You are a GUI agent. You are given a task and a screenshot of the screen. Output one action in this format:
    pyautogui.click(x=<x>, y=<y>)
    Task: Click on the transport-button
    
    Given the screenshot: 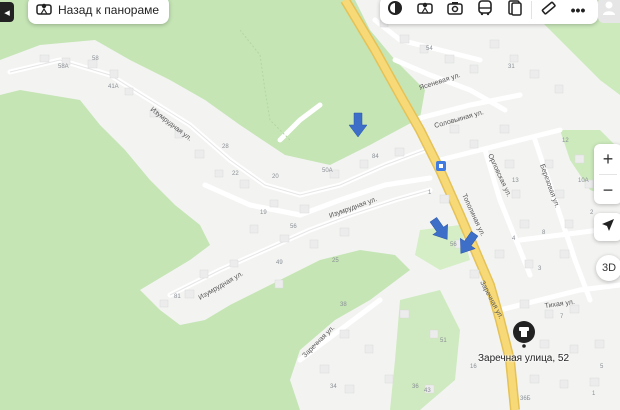 What is the action you would take?
    pyautogui.click(x=485, y=12)
    